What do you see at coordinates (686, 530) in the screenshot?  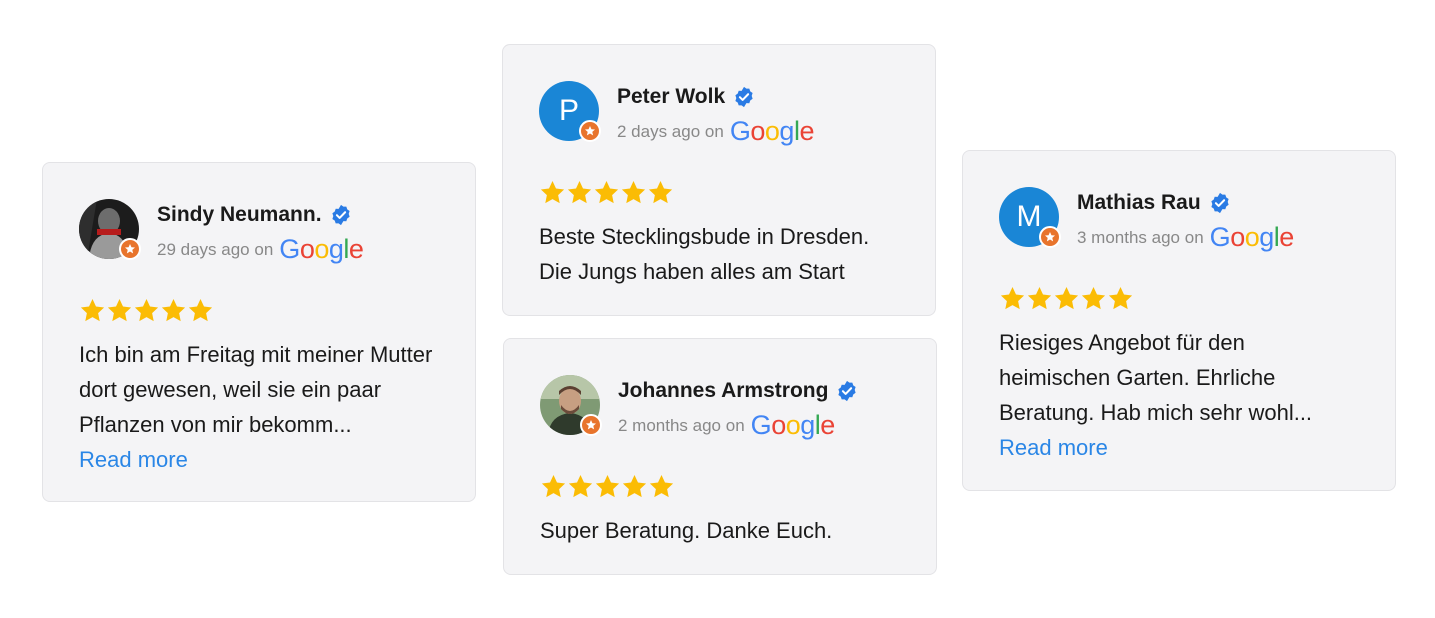 I see `review-text: Super Beratung. Danke Euch.` at bounding box center [686, 530].